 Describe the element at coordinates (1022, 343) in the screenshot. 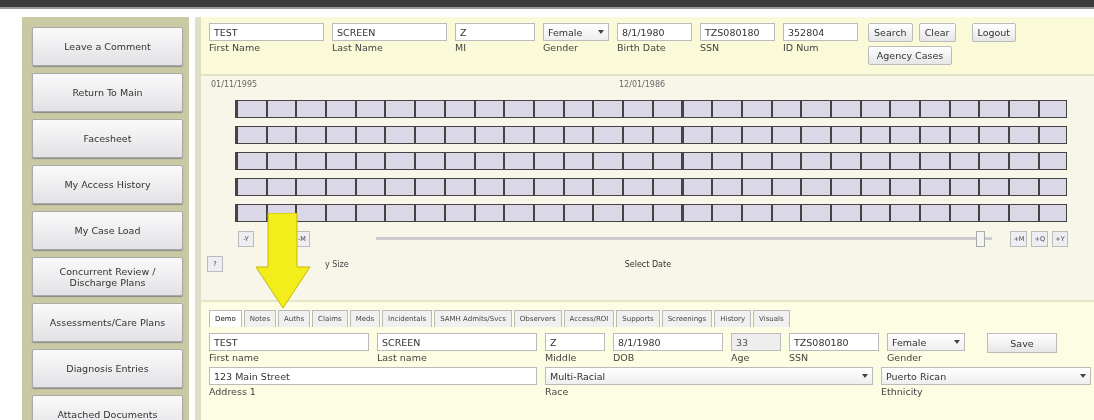

I see `save-button: Save` at that location.